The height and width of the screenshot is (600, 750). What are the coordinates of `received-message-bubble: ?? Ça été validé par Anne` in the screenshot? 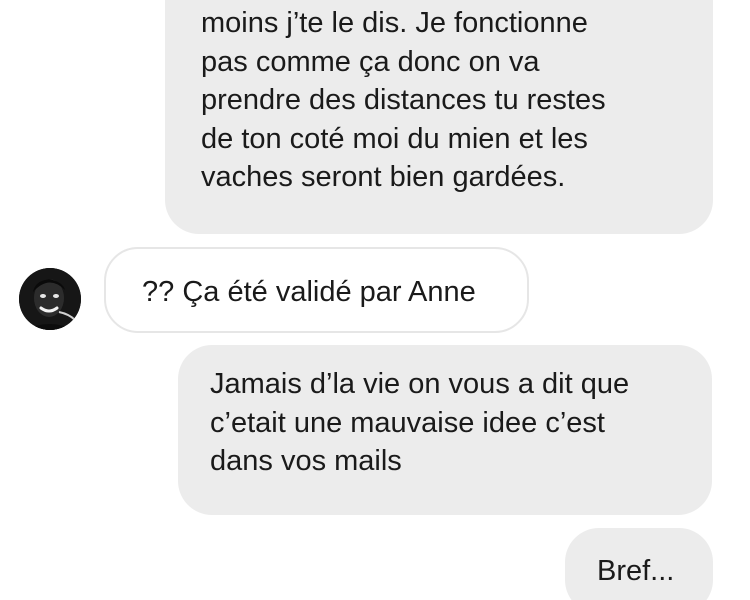 It's located at (316, 290).